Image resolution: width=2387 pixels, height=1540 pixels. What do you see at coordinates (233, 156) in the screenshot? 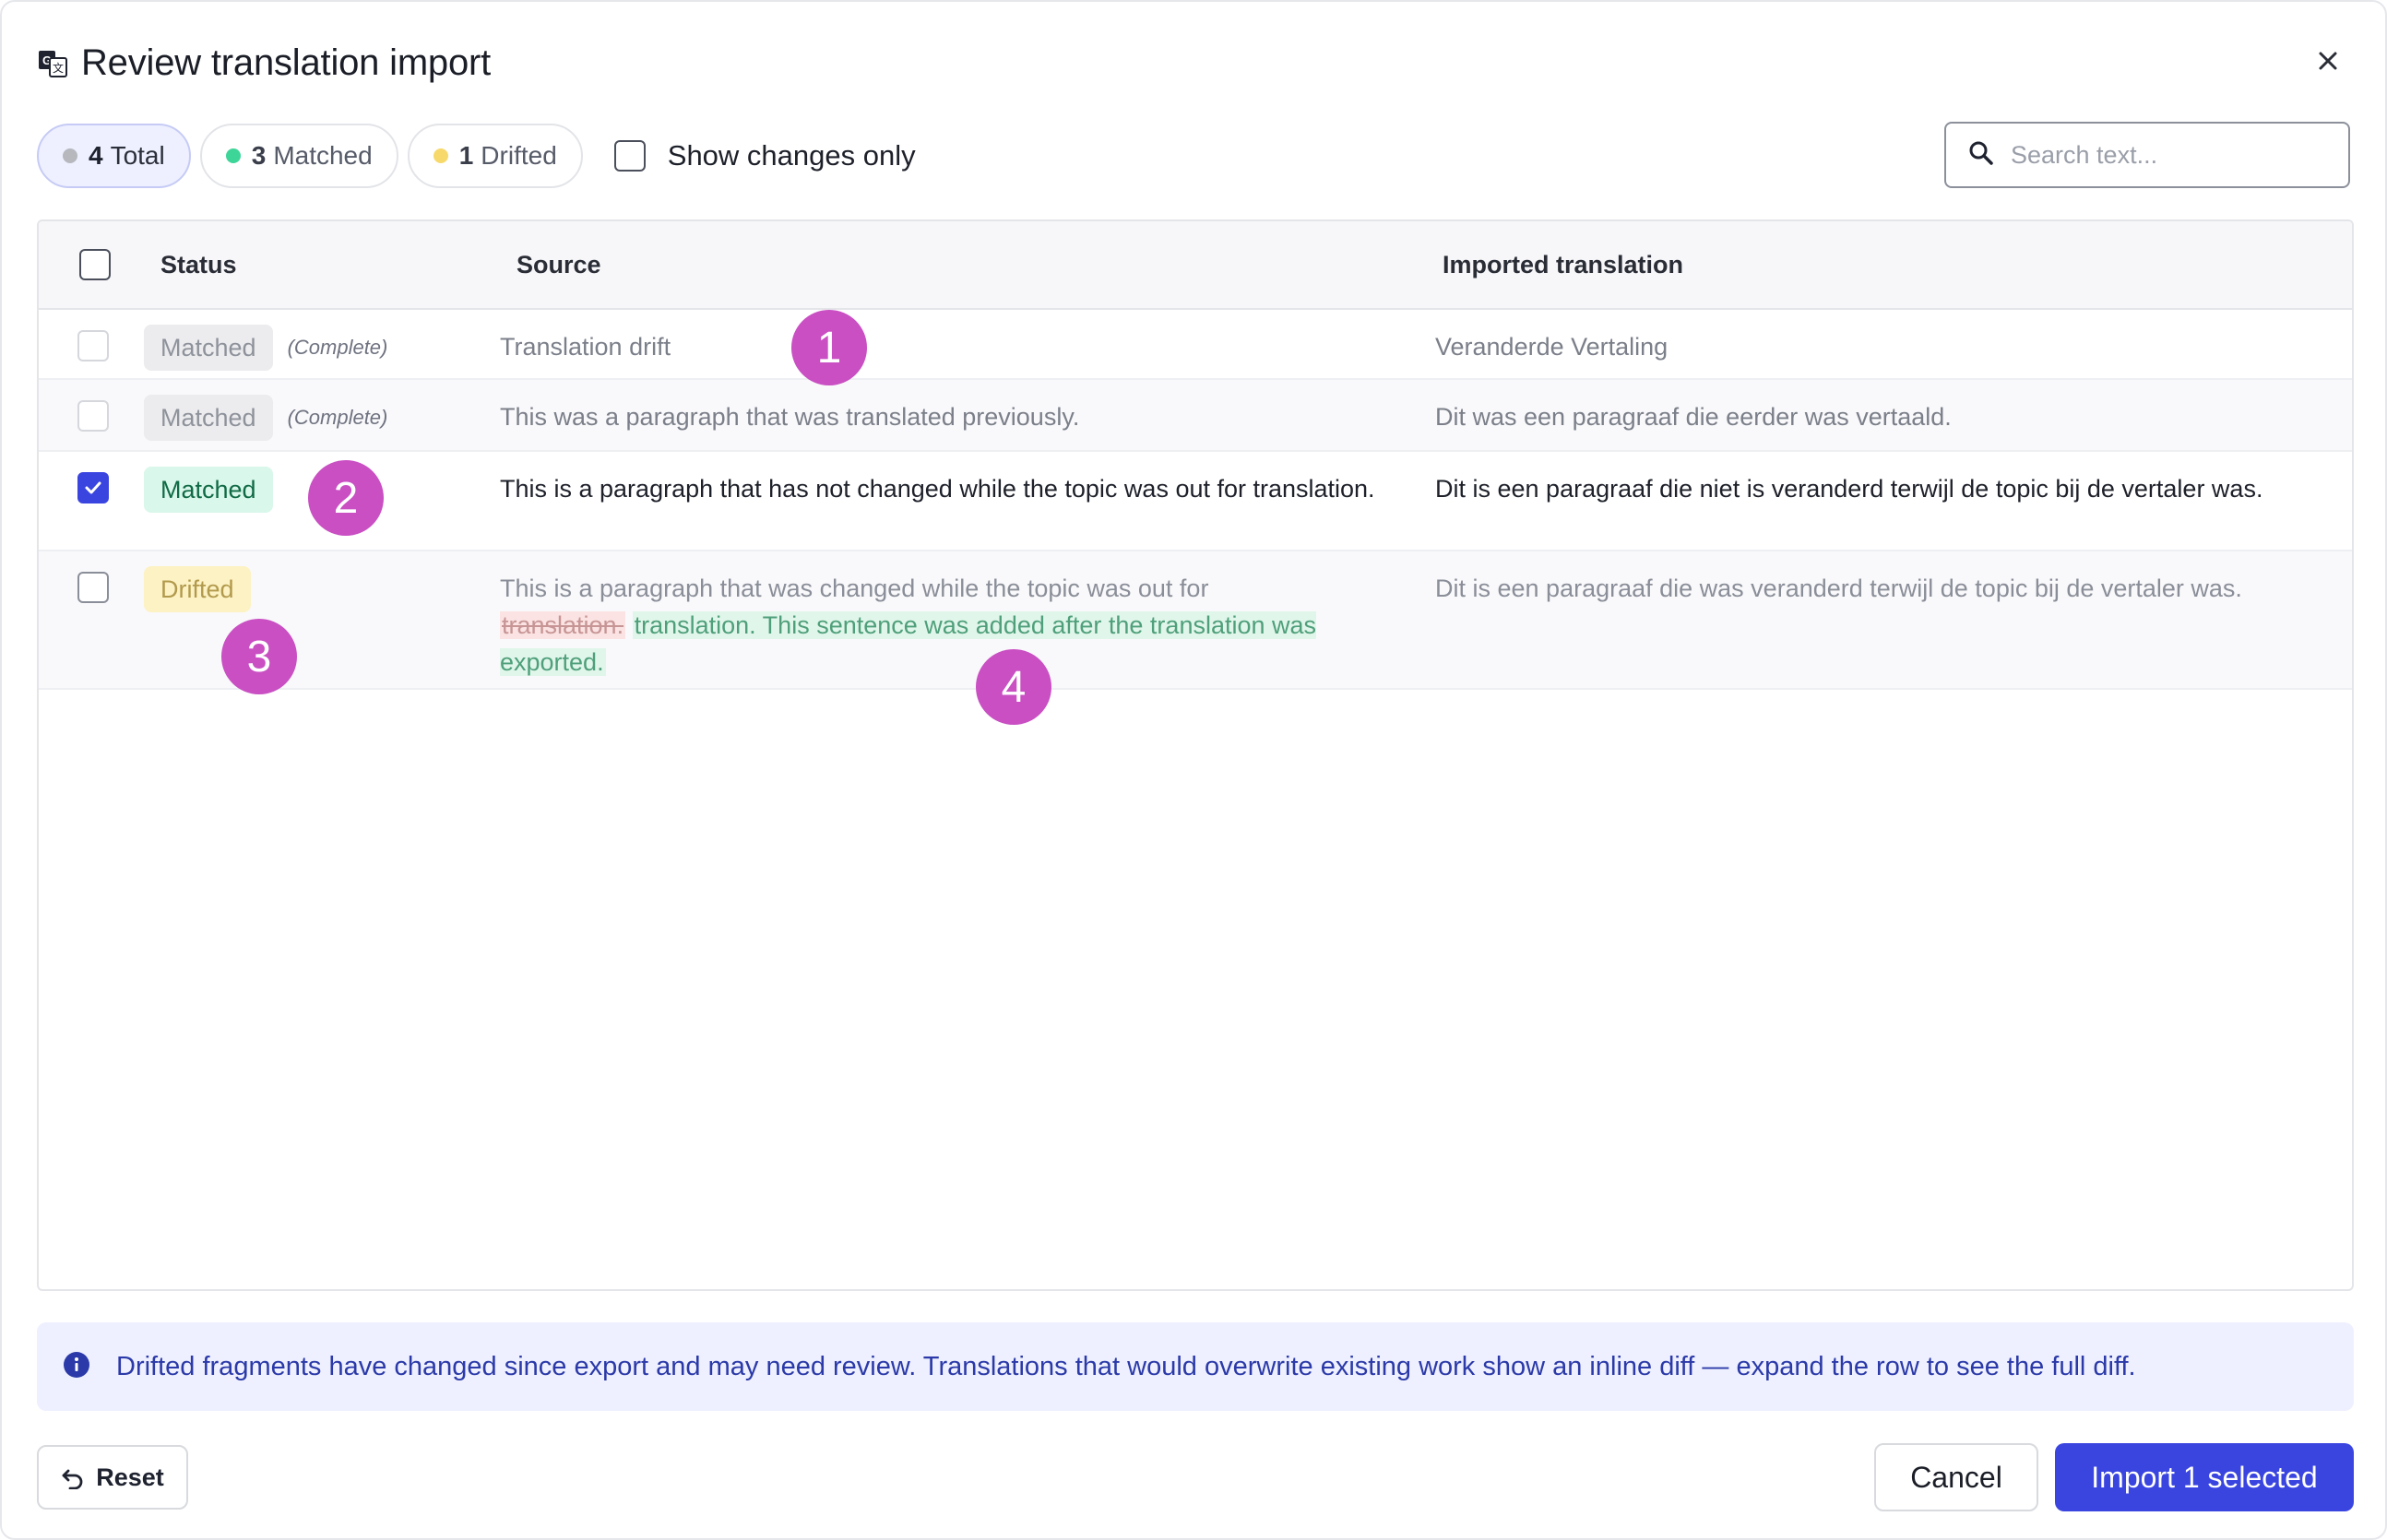
I see `matched-dot-icon` at bounding box center [233, 156].